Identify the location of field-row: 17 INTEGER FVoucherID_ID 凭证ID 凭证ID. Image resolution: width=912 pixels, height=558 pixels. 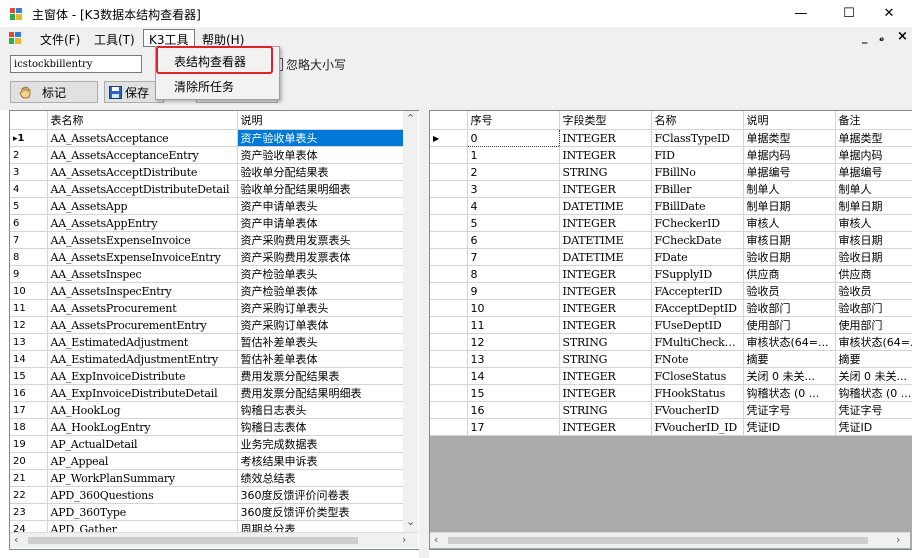
(671, 427).